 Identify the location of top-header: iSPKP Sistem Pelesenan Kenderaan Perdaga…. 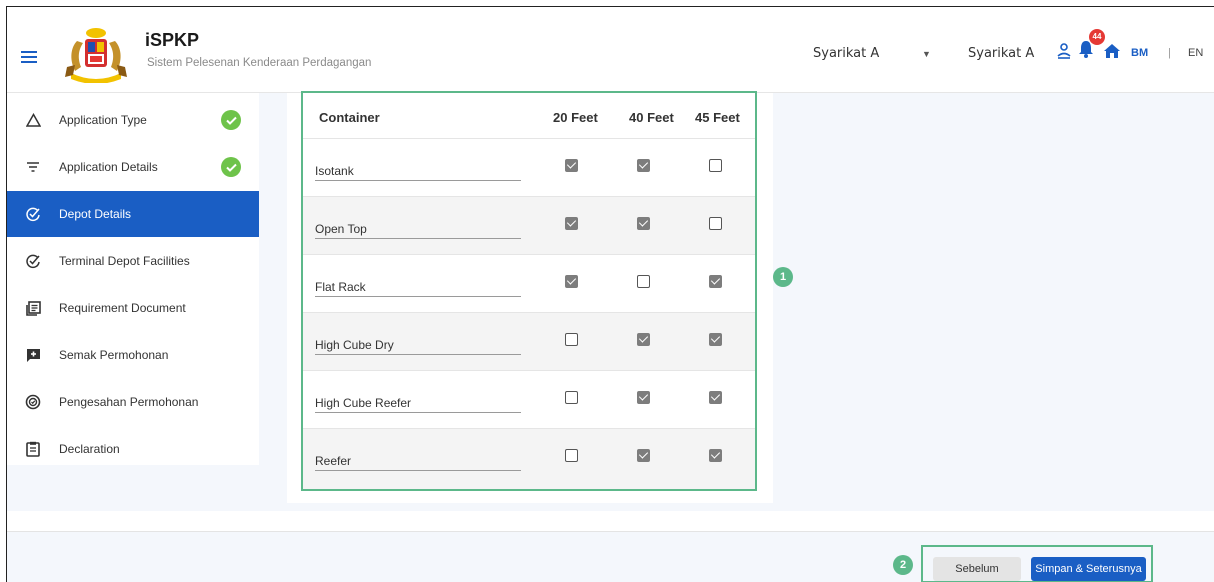
(610, 50).